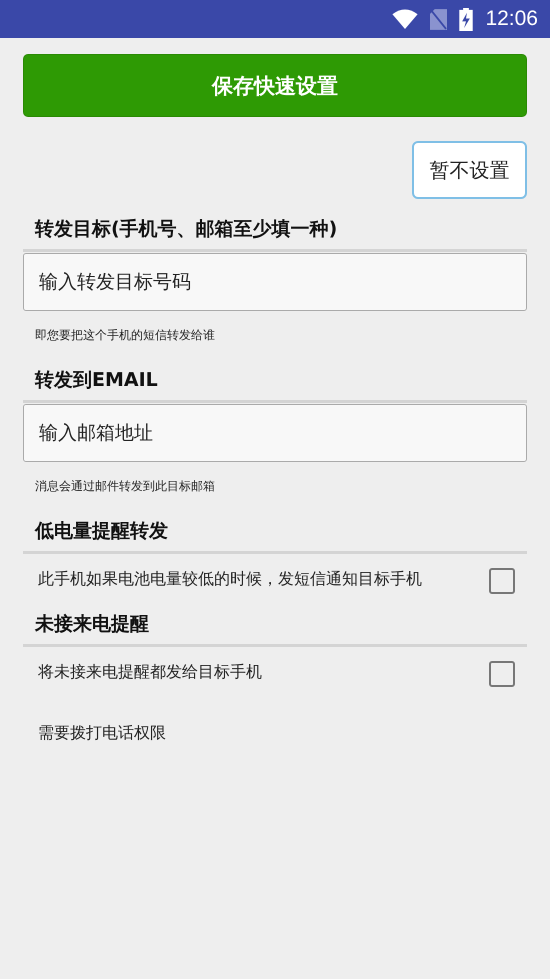 The image size is (550, 979). I want to click on wifi-icon, so click(405, 19).